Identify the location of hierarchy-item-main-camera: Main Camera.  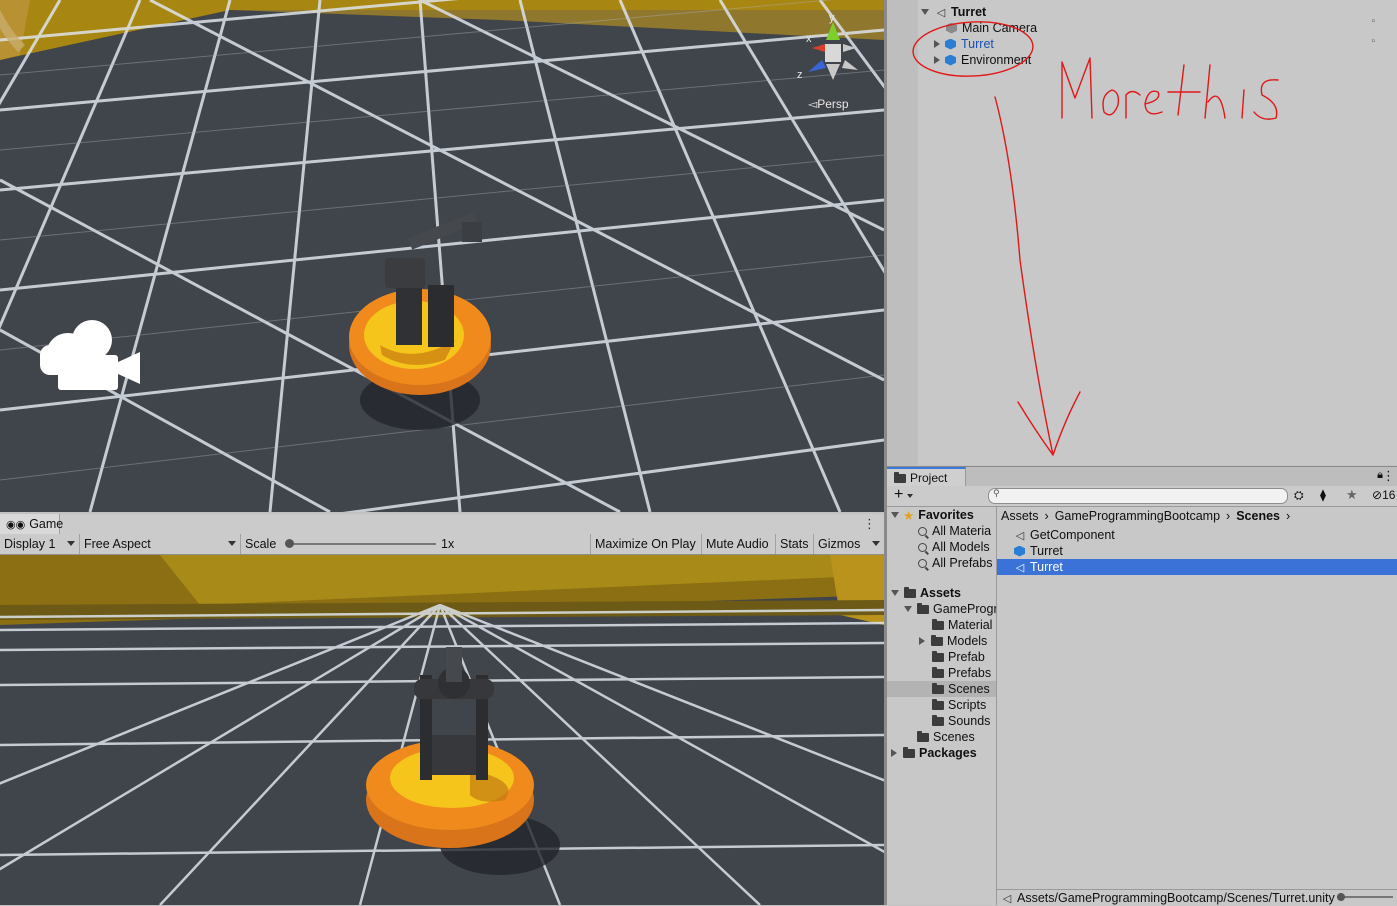
(991, 28).